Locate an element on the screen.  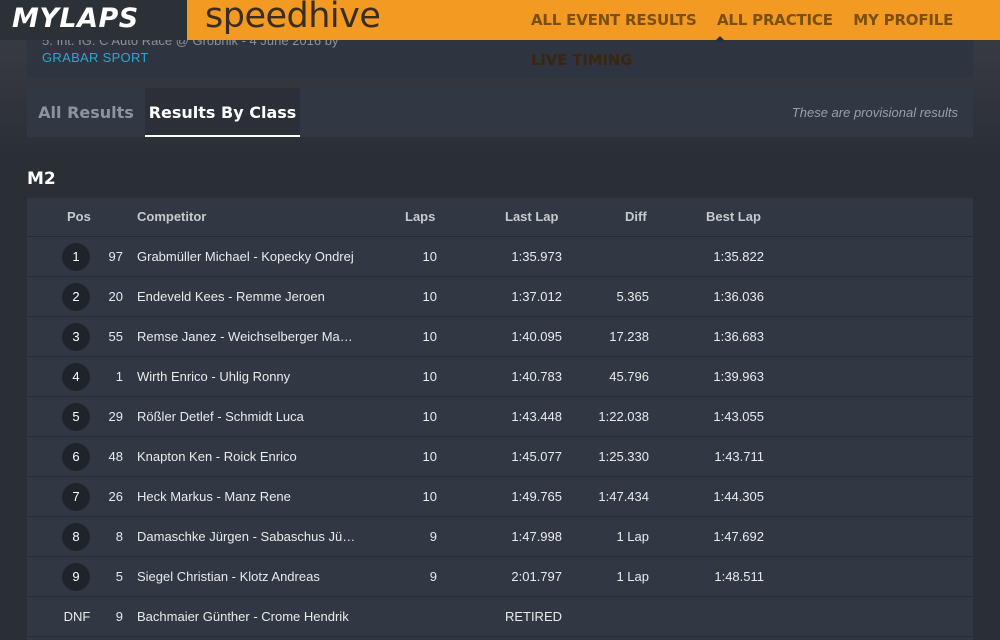
diff-value: 1:25.330 is located at coordinates (623, 456).